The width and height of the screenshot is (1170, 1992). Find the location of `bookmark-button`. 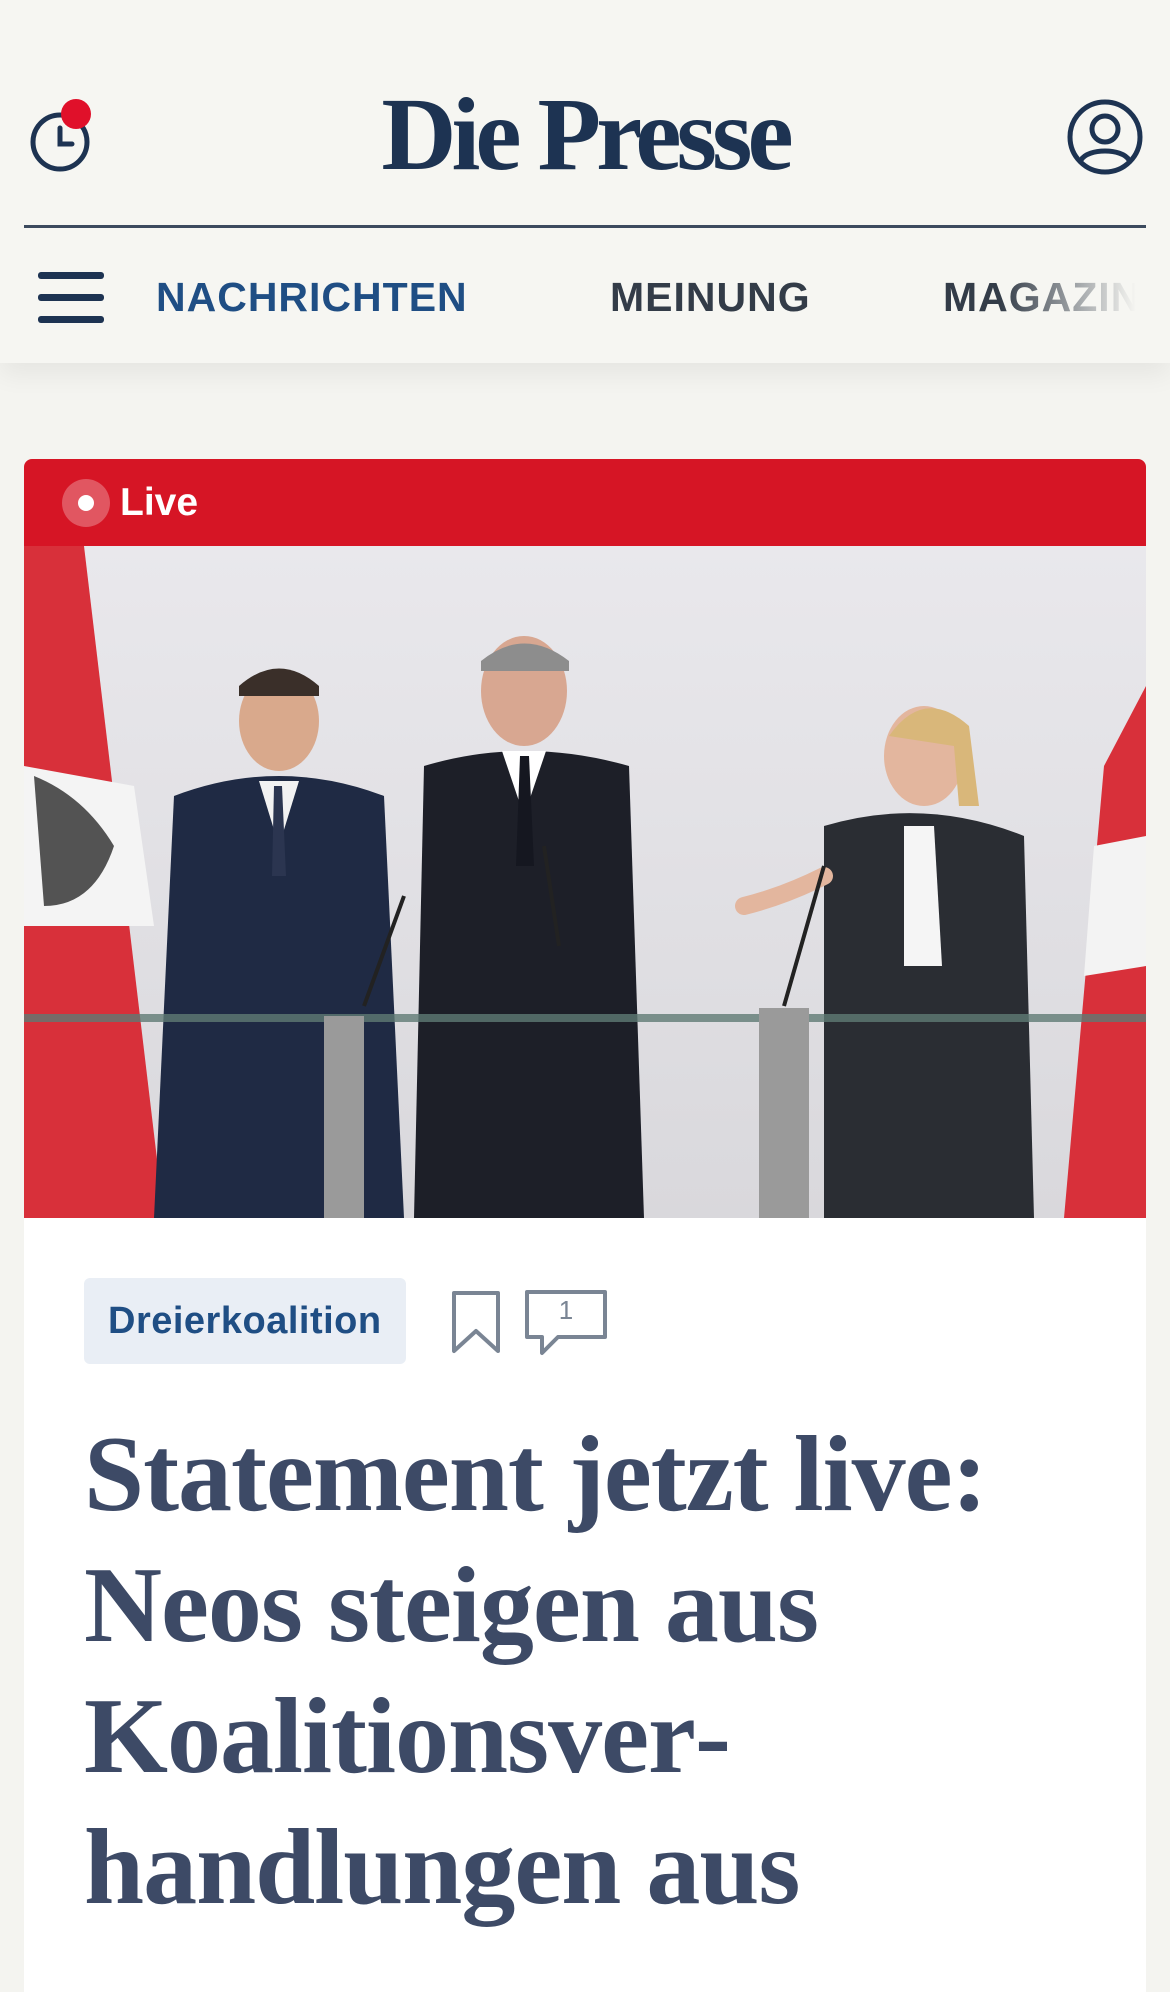

bookmark-button is located at coordinates (476, 1322).